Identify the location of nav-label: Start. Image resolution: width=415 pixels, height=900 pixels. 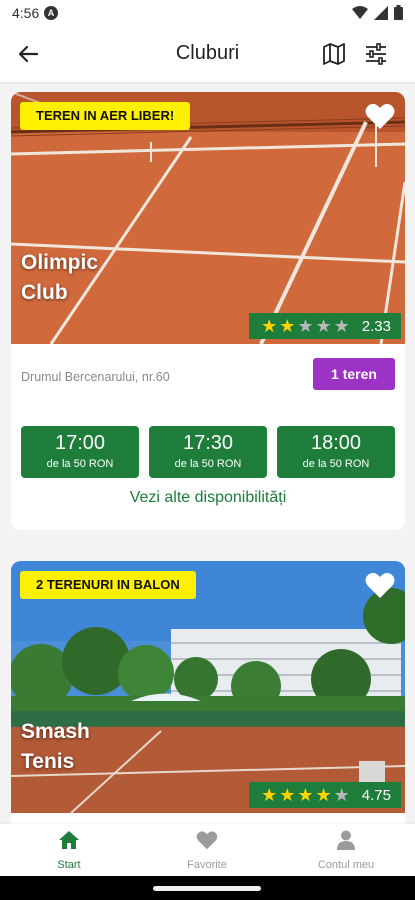
(69, 865).